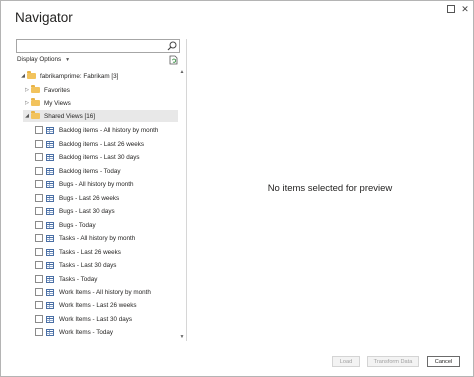 The image size is (474, 377). Describe the element at coordinates (109, 130) in the screenshot. I see `tree-item-label: Backlog items - All history by month` at that location.